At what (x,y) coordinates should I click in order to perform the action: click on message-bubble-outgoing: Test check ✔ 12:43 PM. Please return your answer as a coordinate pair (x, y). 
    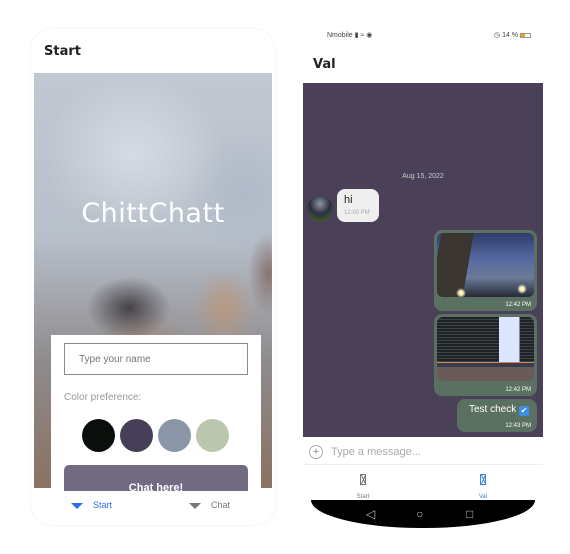
    Looking at the image, I should click on (497, 415).